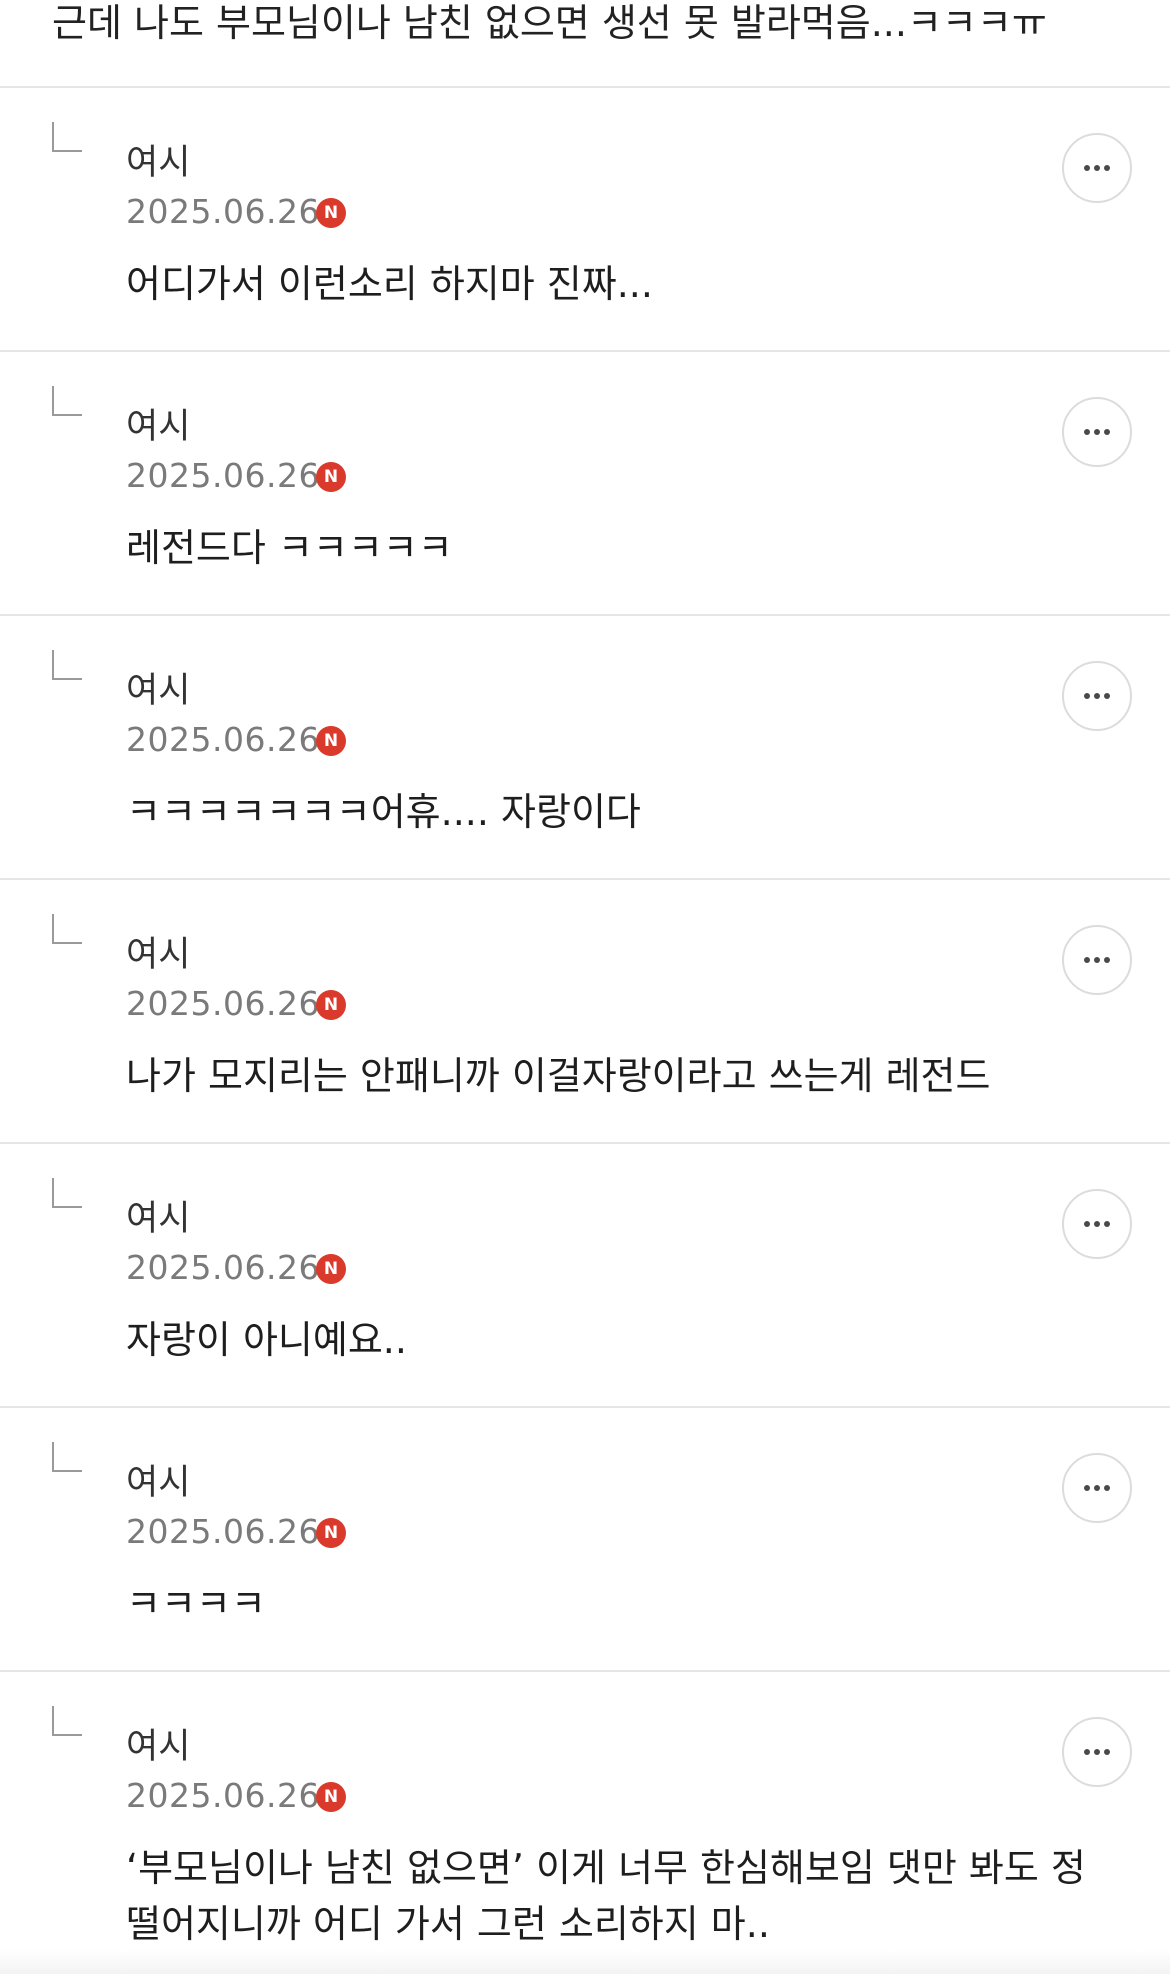 The height and width of the screenshot is (1974, 1170). Describe the element at coordinates (585, 1275) in the screenshot. I see `reply-comment: 여시 2025.06.26 N 자랑이 아니예요..` at that location.